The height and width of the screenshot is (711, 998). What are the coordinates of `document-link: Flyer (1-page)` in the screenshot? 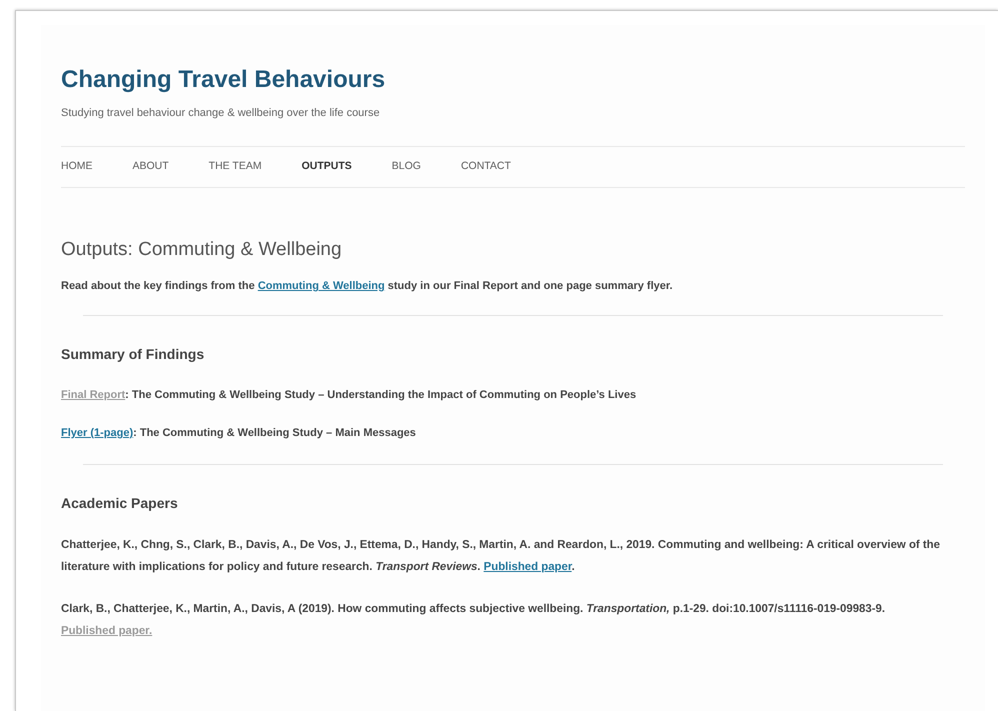 It's located at (97, 433).